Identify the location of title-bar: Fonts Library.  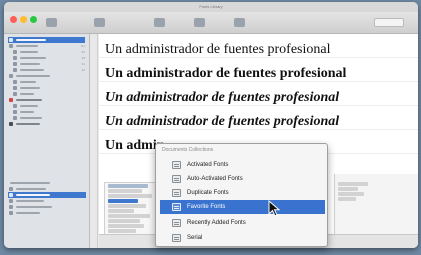
(211, 7).